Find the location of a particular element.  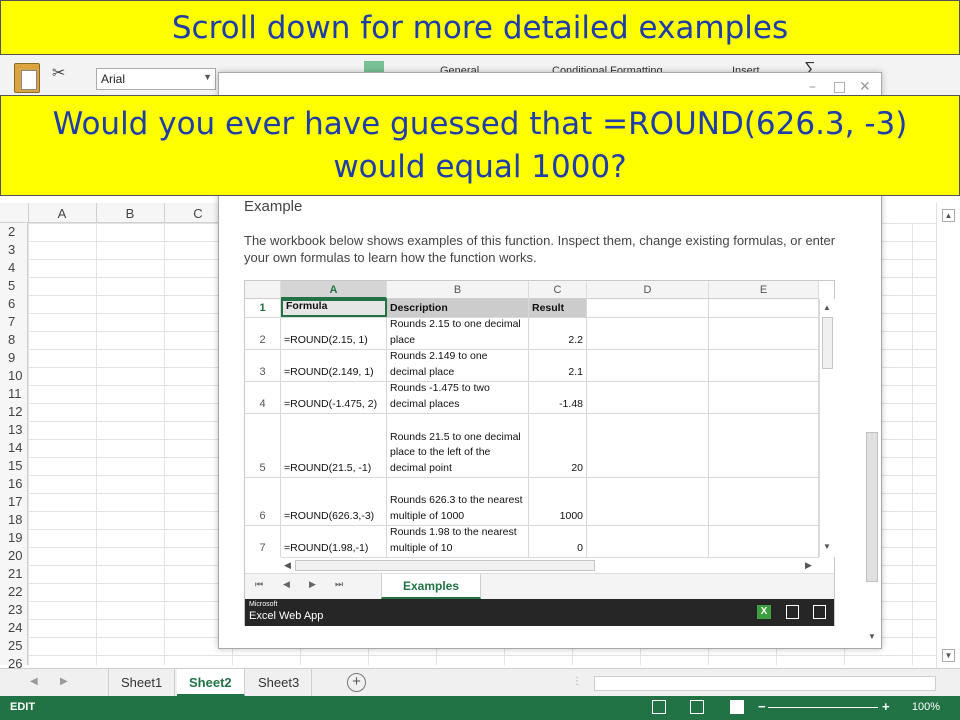

cell-formula: =ROUND(2.15, 1) is located at coordinates (334, 333).